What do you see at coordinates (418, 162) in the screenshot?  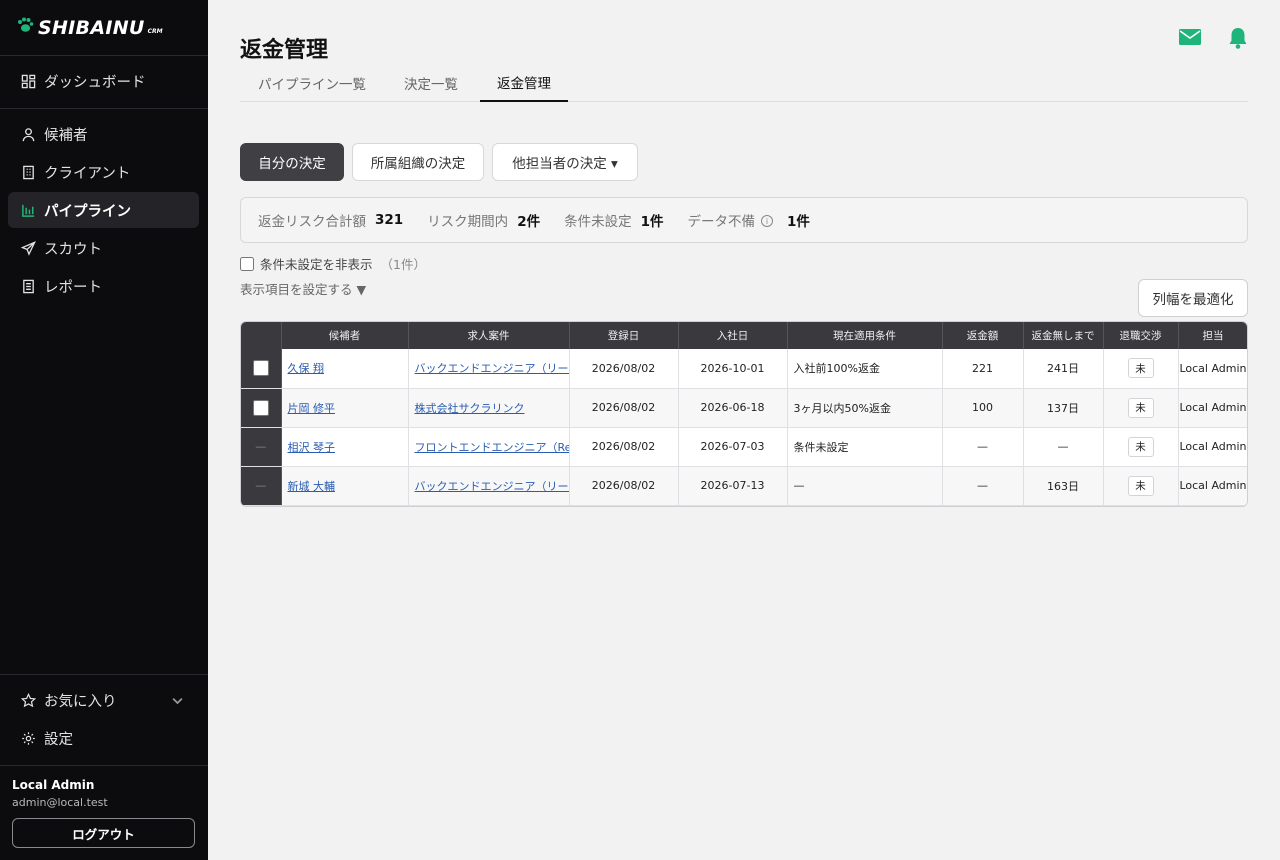 I see `filter-org-decisions: 所属組織の決定` at bounding box center [418, 162].